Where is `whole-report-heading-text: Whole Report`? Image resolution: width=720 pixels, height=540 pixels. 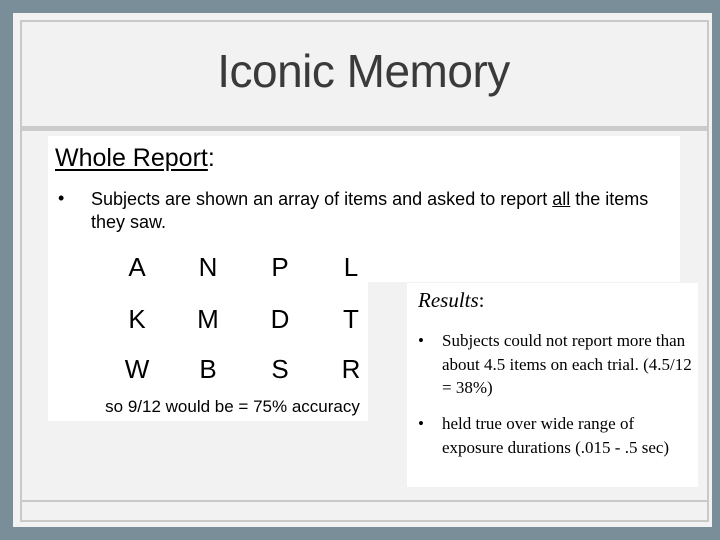
whole-report-heading-text: Whole Report is located at coordinates (131, 158).